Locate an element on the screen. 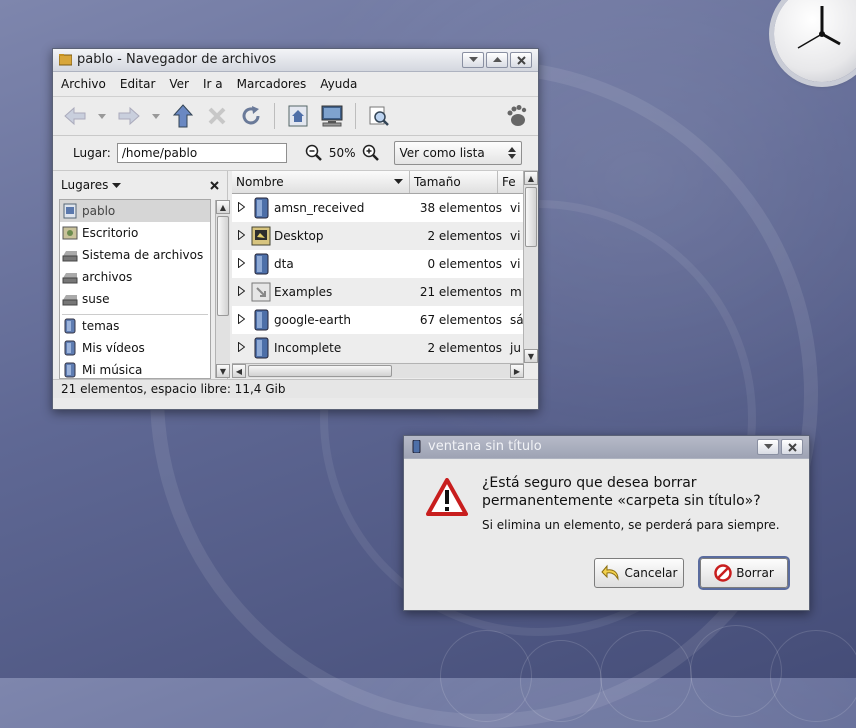 The width and height of the screenshot is (856, 728). table-row: google-earth 67 elementos sá is located at coordinates (378, 320).